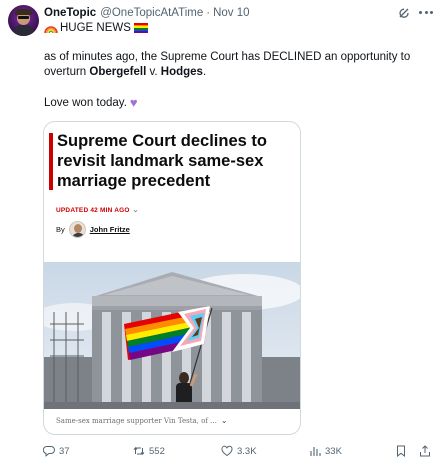  I want to click on love-line: Love won today. ♥, so click(91, 102).